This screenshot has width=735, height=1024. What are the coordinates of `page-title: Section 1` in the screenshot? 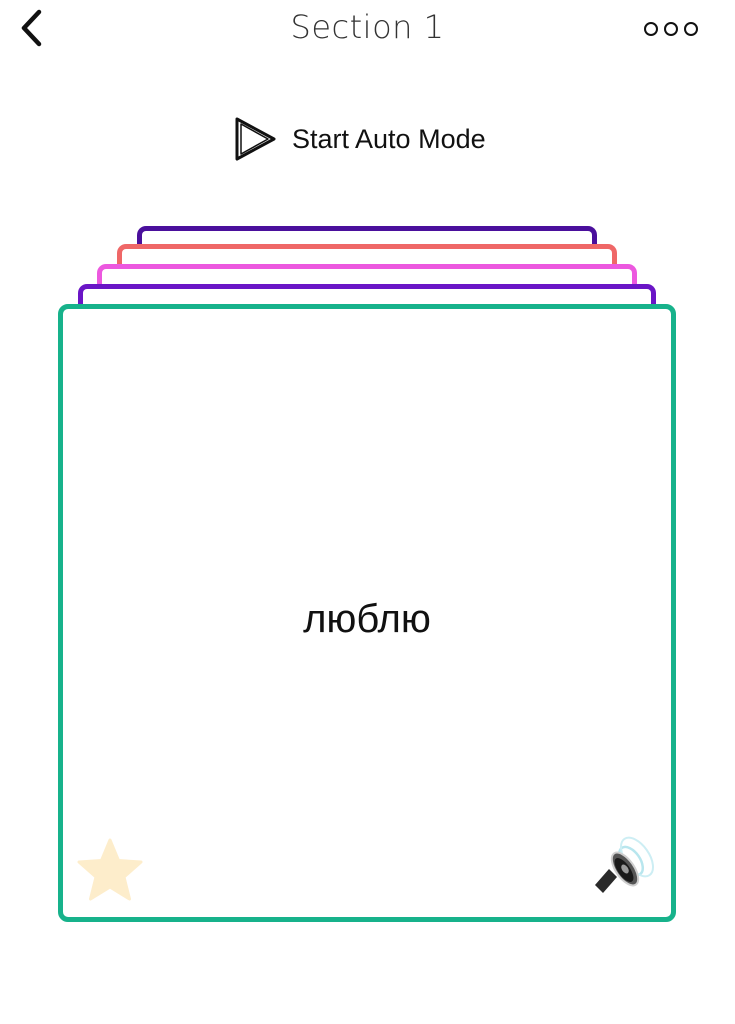 It's located at (367, 27).